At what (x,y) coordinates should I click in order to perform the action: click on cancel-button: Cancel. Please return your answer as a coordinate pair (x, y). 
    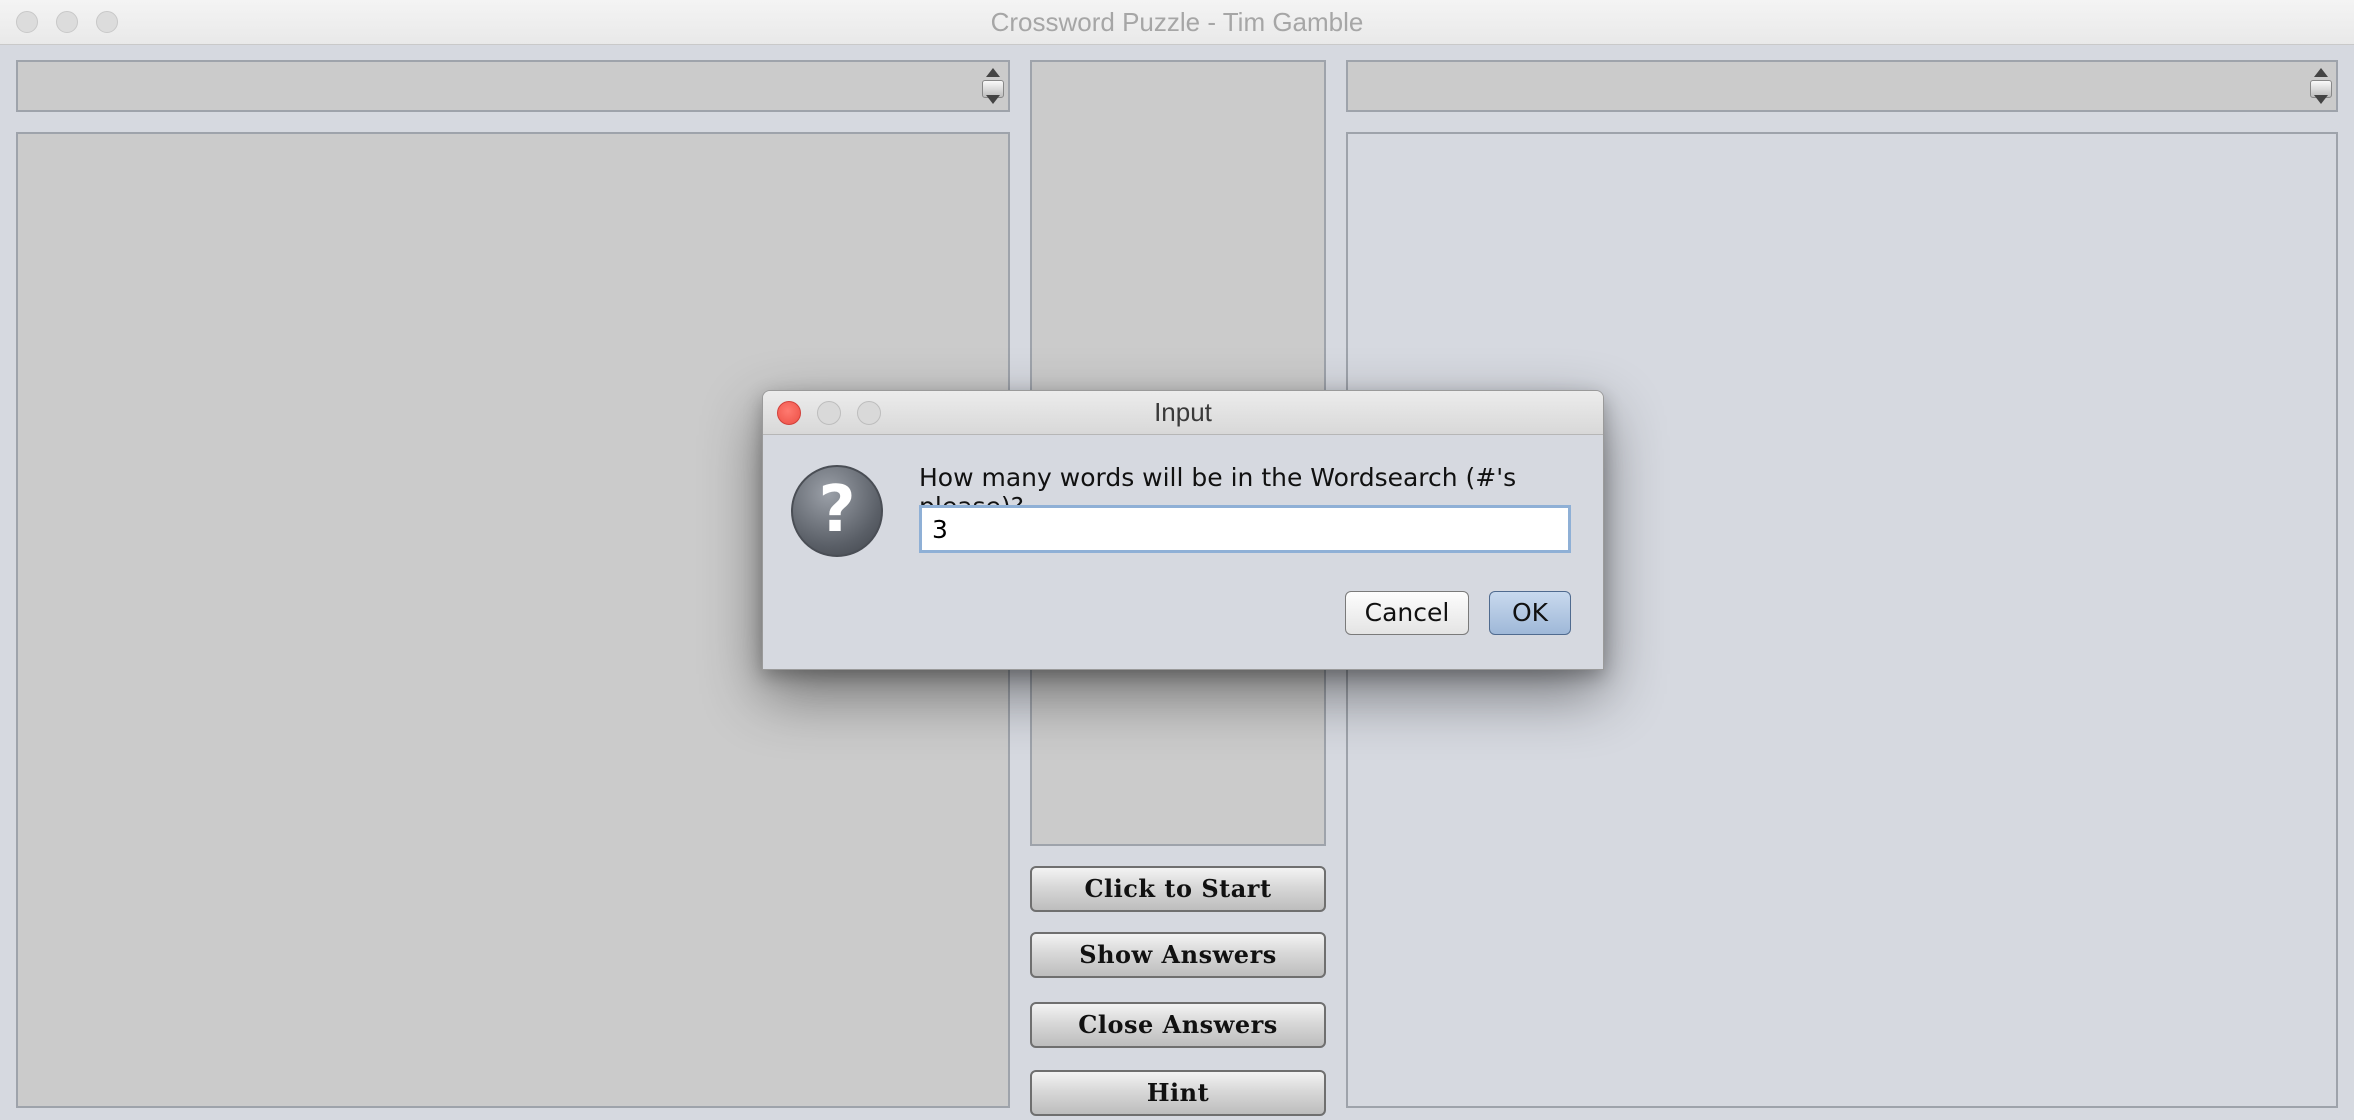
    Looking at the image, I should click on (1407, 613).